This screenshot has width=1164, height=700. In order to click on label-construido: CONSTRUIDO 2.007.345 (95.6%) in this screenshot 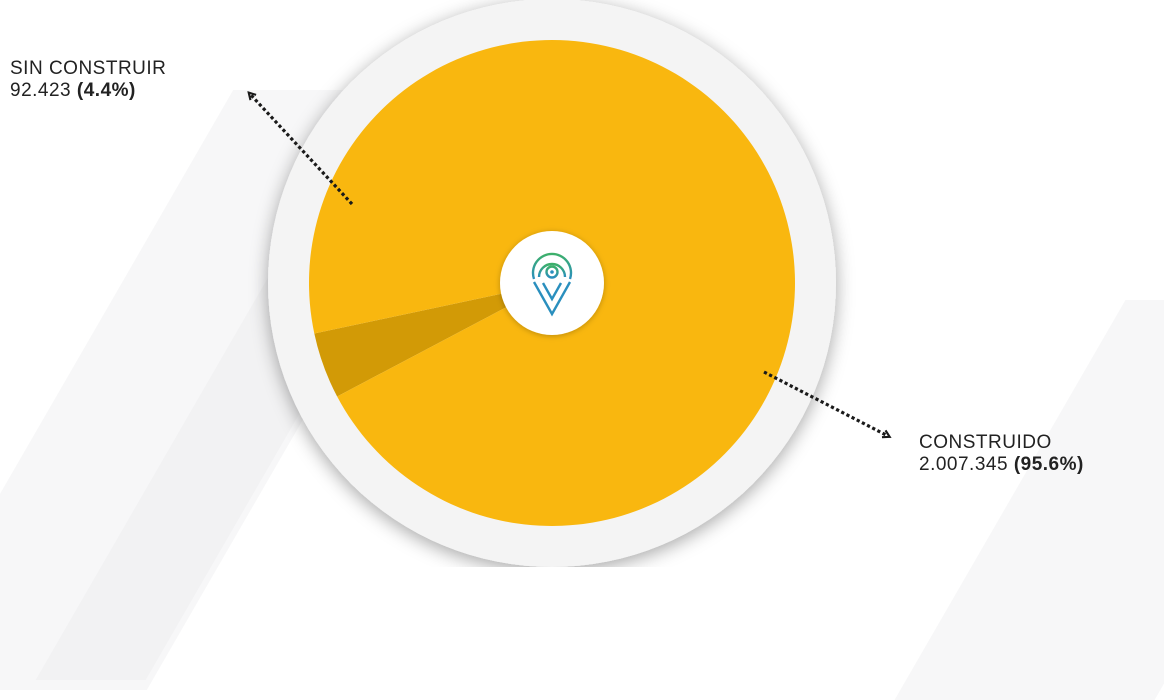, I will do `click(1001, 454)`.